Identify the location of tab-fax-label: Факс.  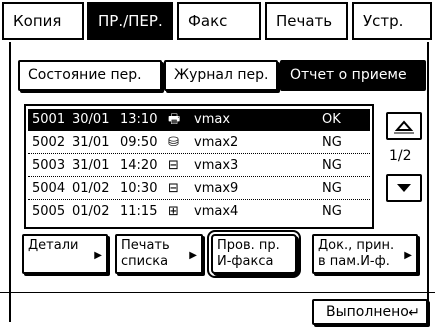
(208, 21).